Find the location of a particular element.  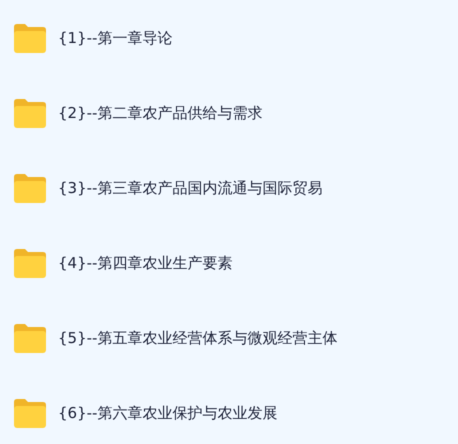

folder-name: {5}--第五章农业经营体系与微观经营主体 is located at coordinates (198, 338).